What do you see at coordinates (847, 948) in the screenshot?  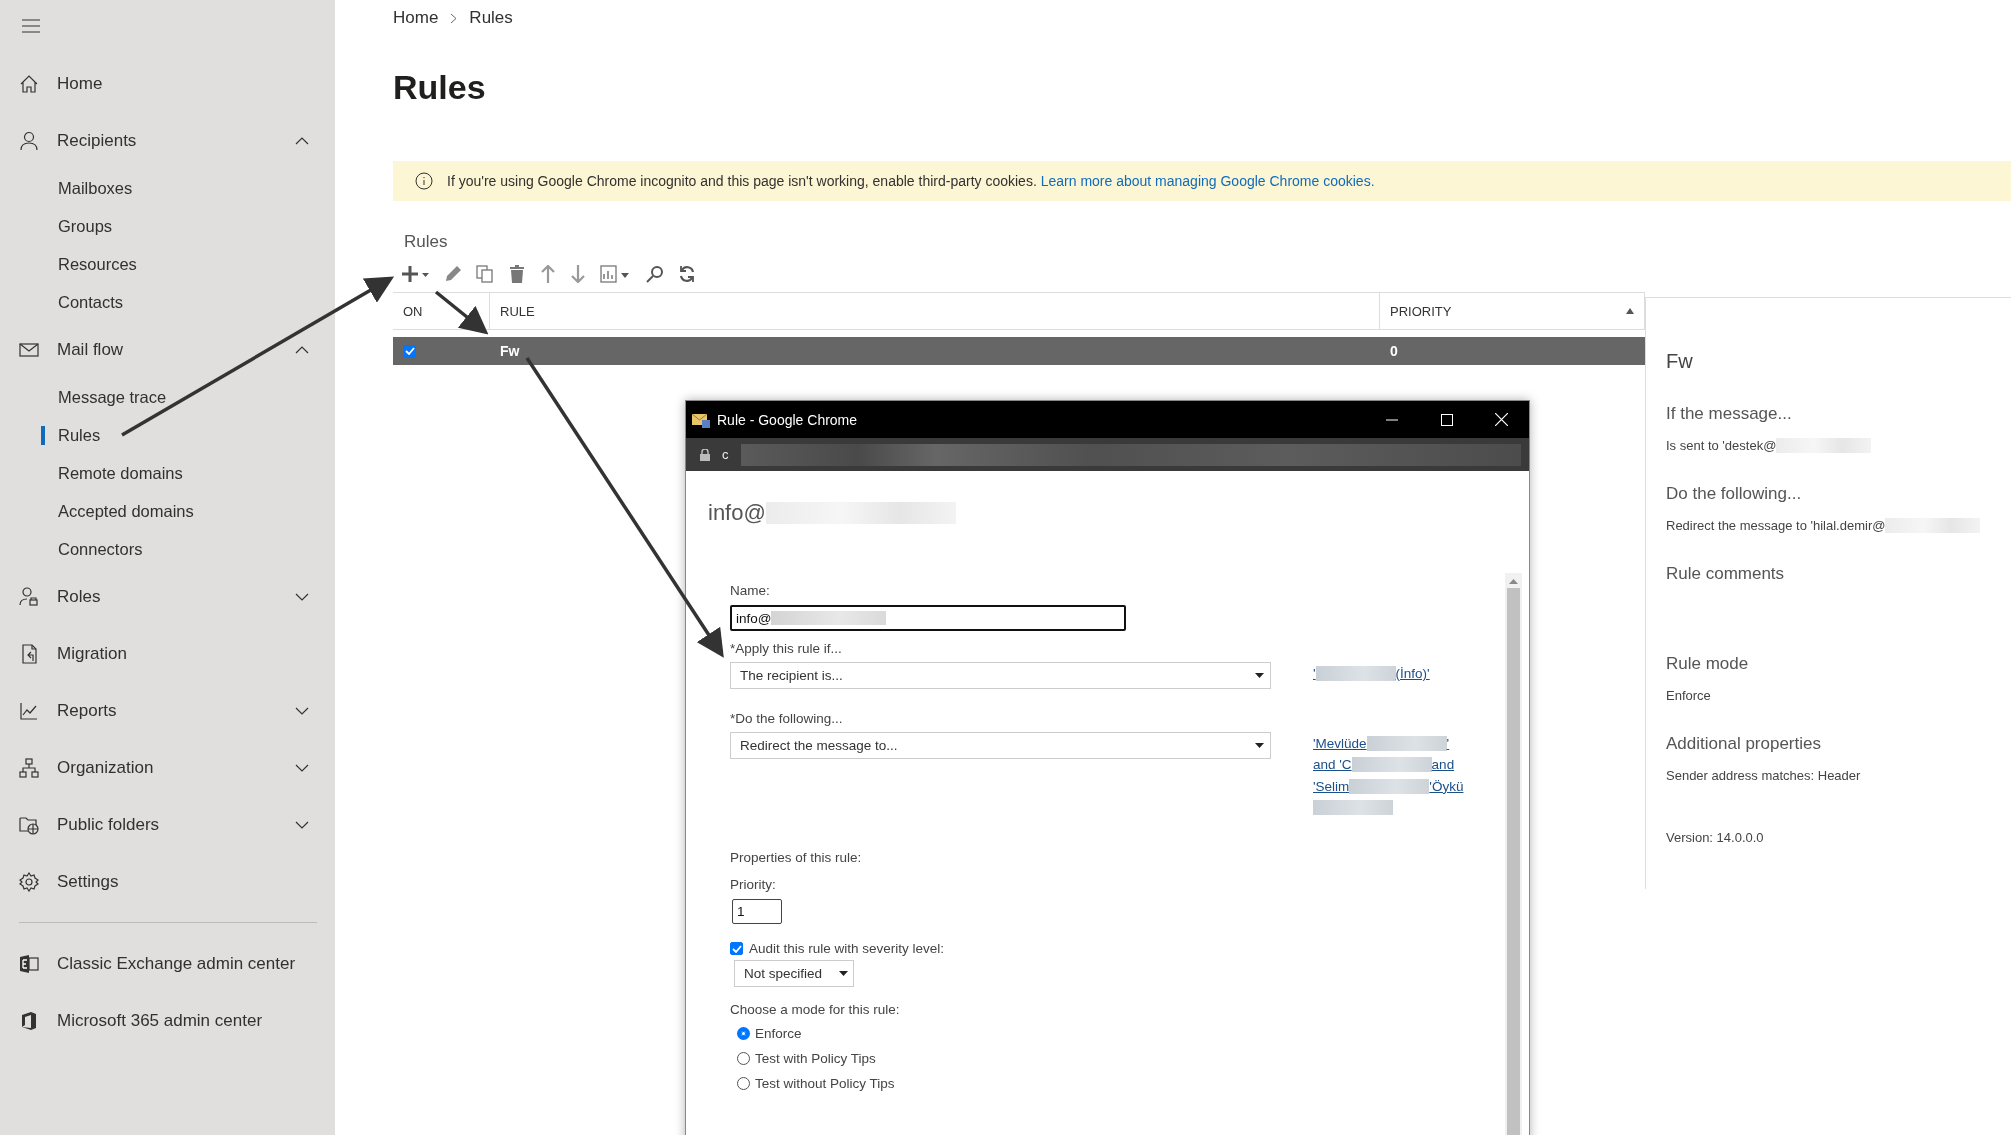 I see `checkbox-label: Audit this rule with severity level:` at bounding box center [847, 948].